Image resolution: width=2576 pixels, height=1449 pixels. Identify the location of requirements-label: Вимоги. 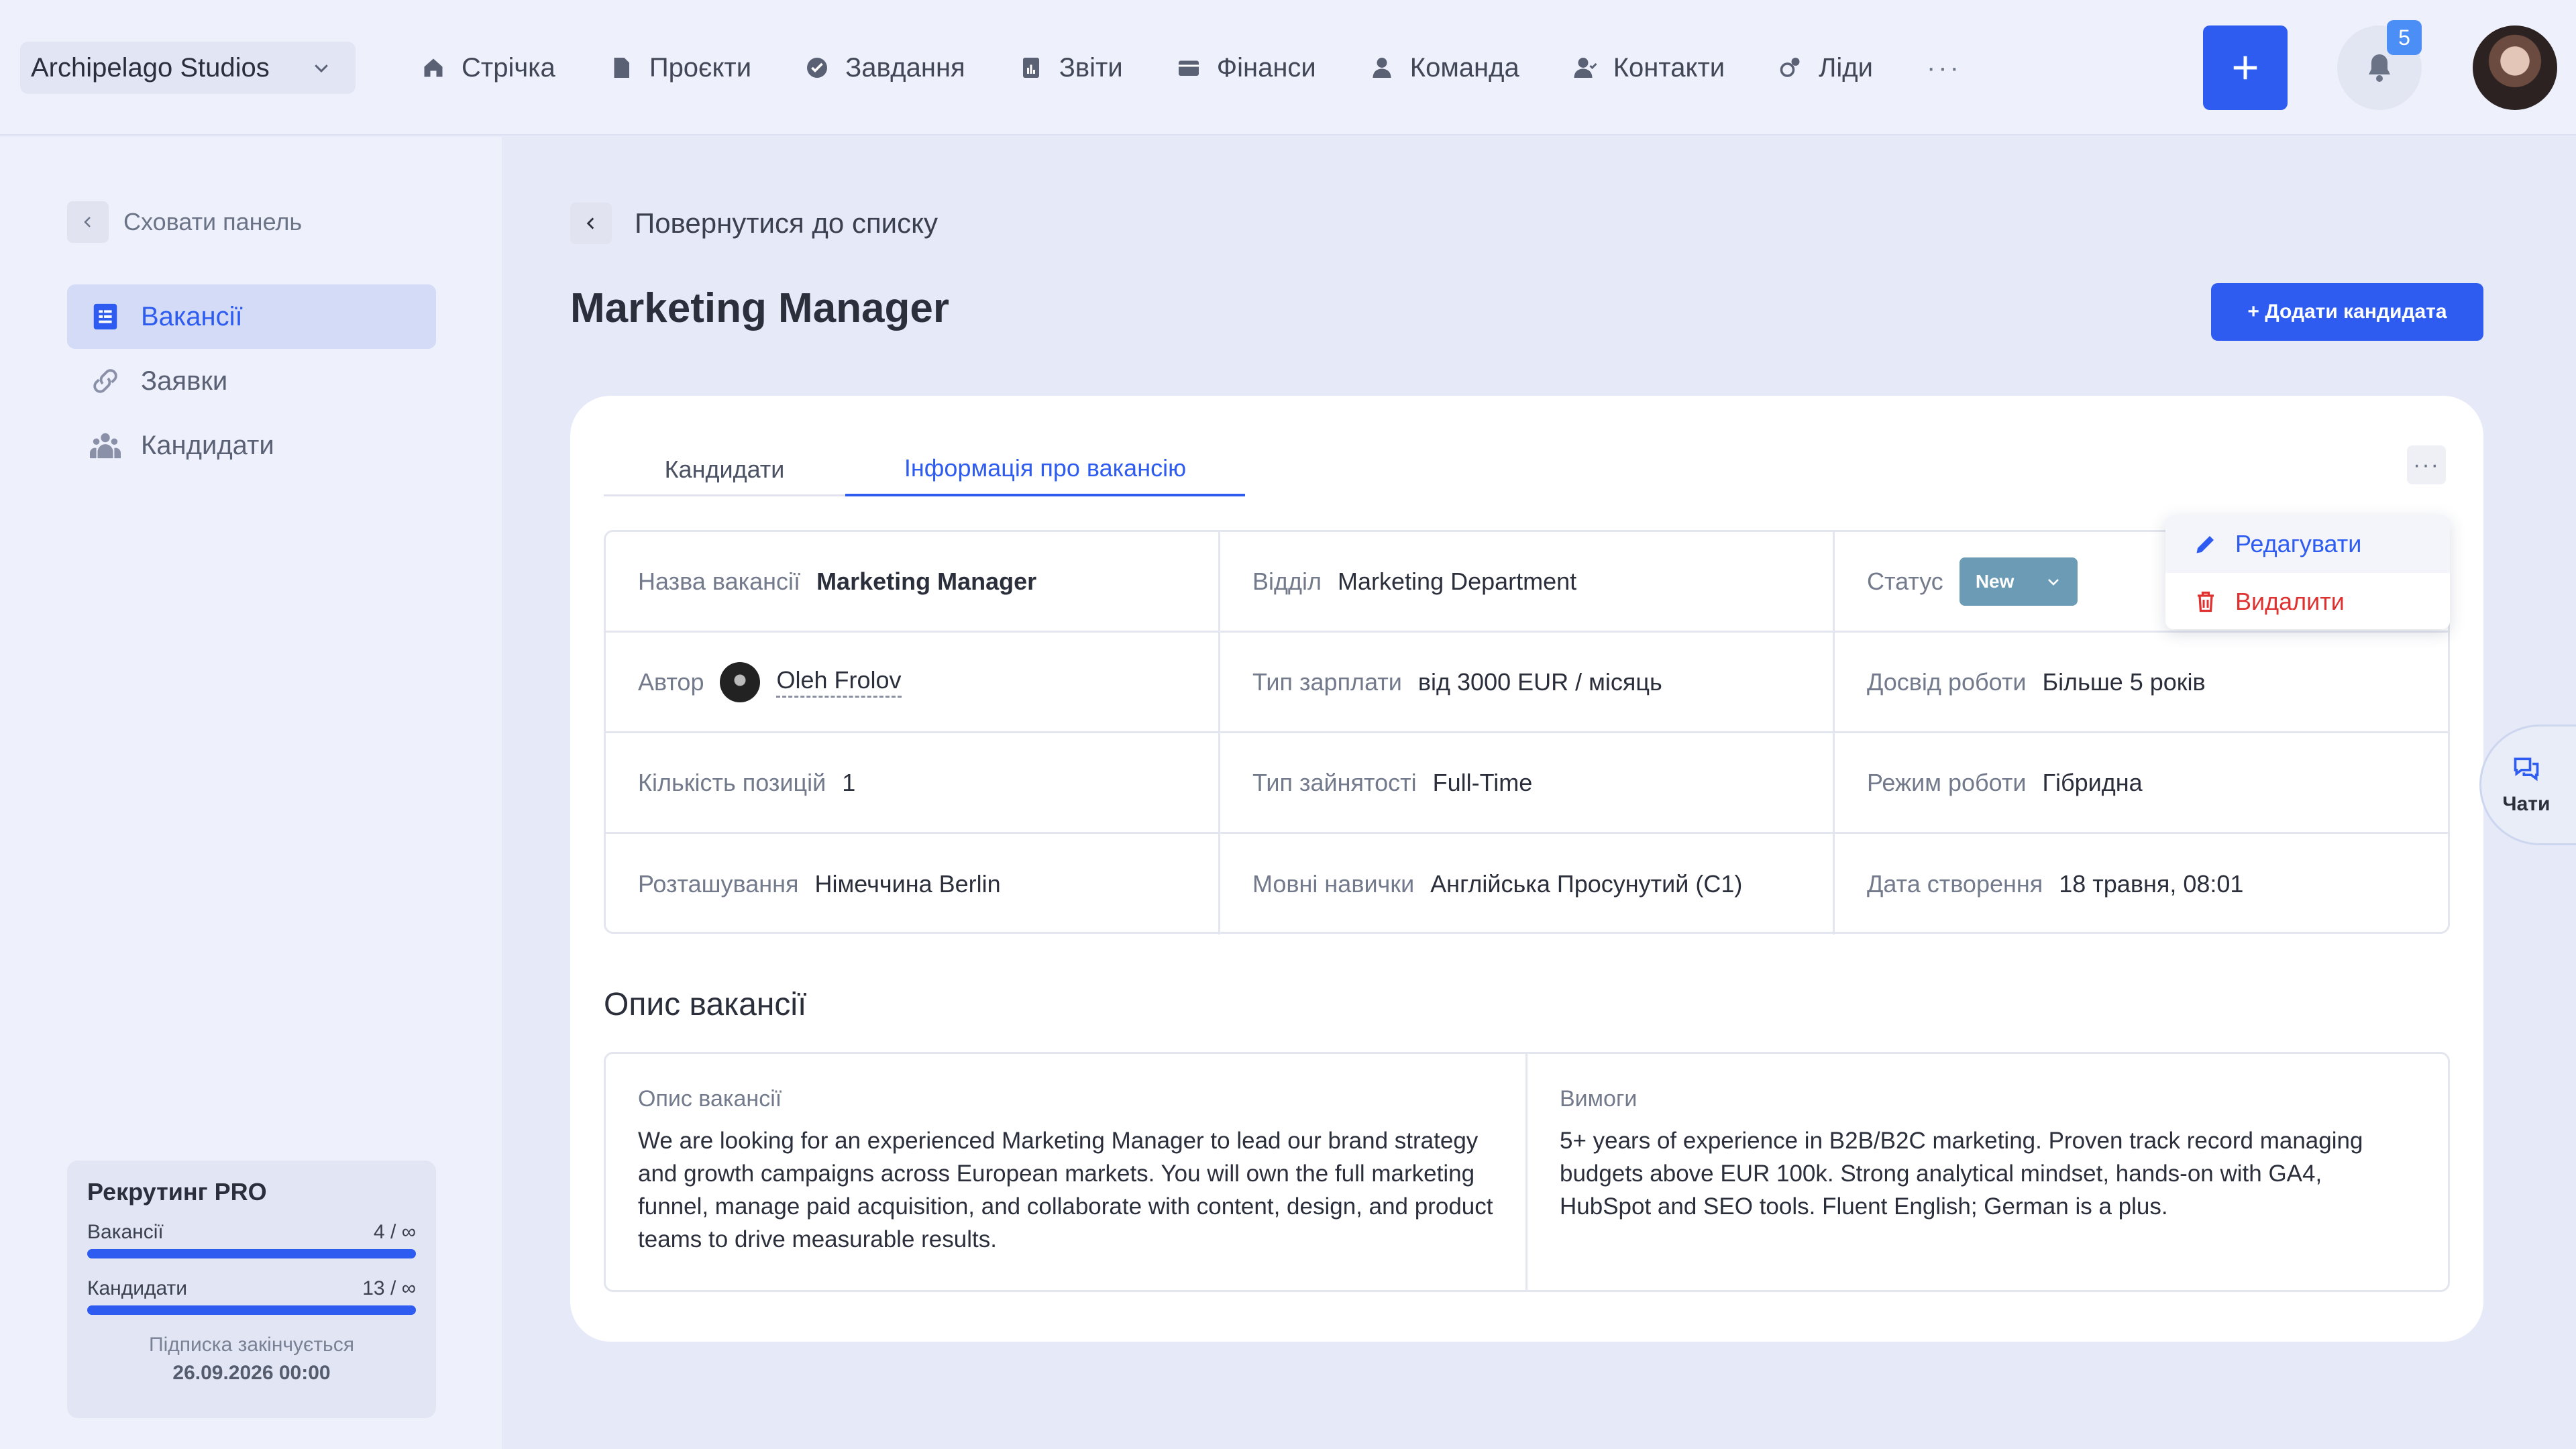
(1599, 1099).